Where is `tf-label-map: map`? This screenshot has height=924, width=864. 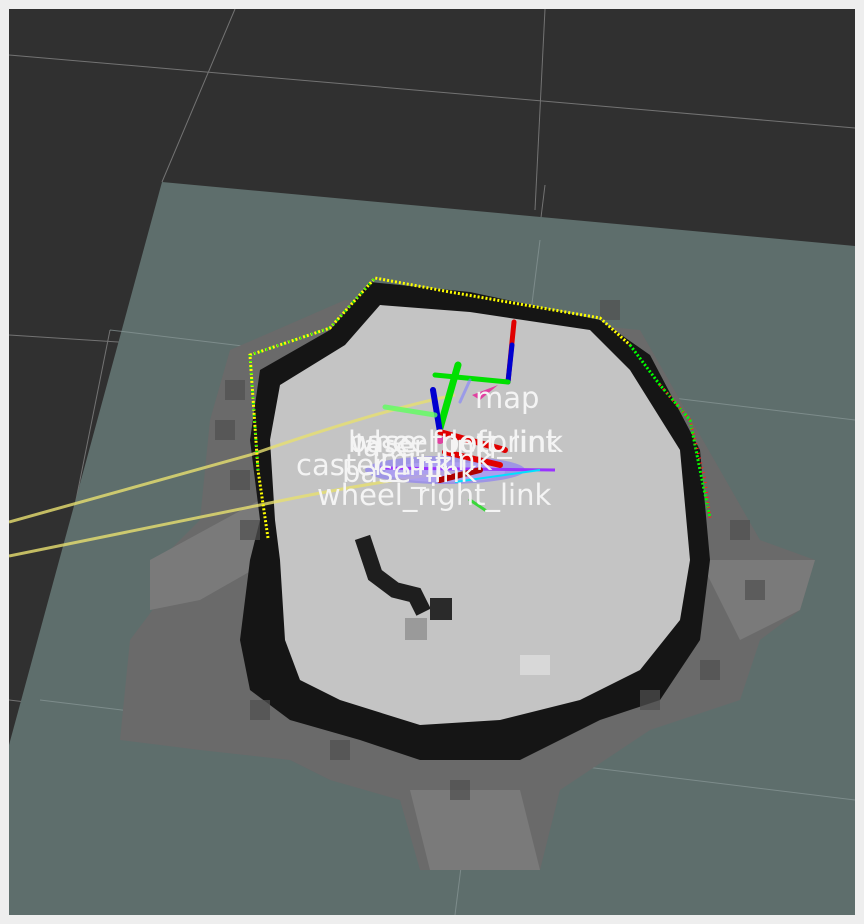
tf-label-map: map is located at coordinates (507, 398).